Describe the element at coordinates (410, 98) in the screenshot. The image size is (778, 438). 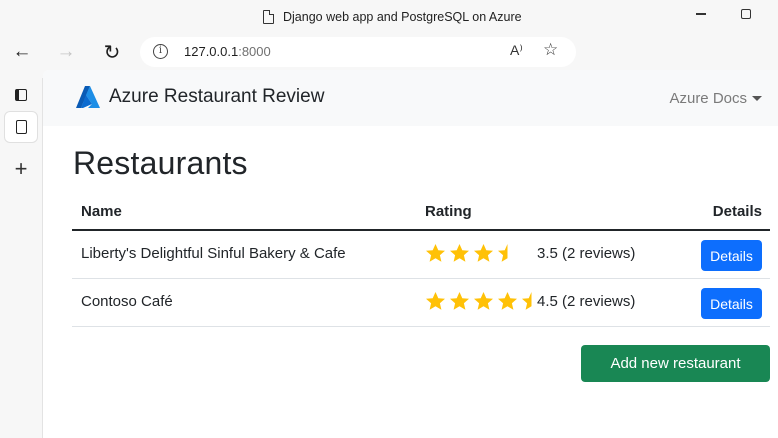
I see `site-navbar: Azure Restaurant Review Azure Docs` at that location.